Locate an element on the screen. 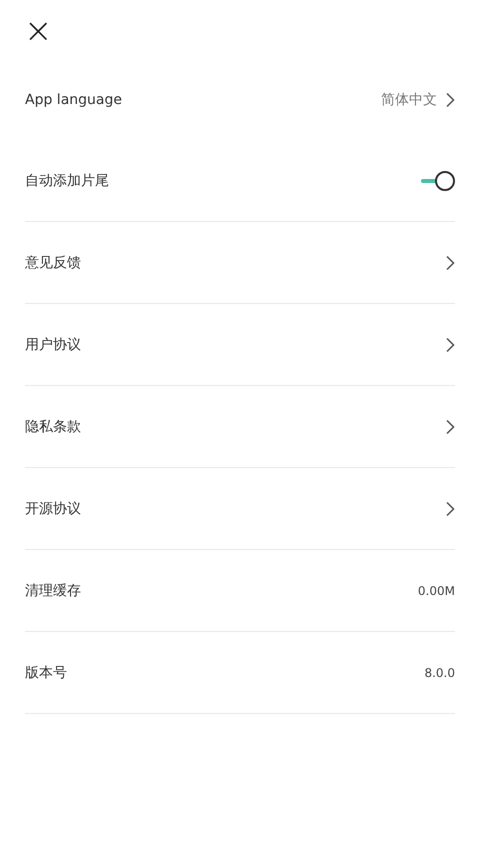 The image size is (480, 853). settings-row: 用户协议 is located at coordinates (240, 345).